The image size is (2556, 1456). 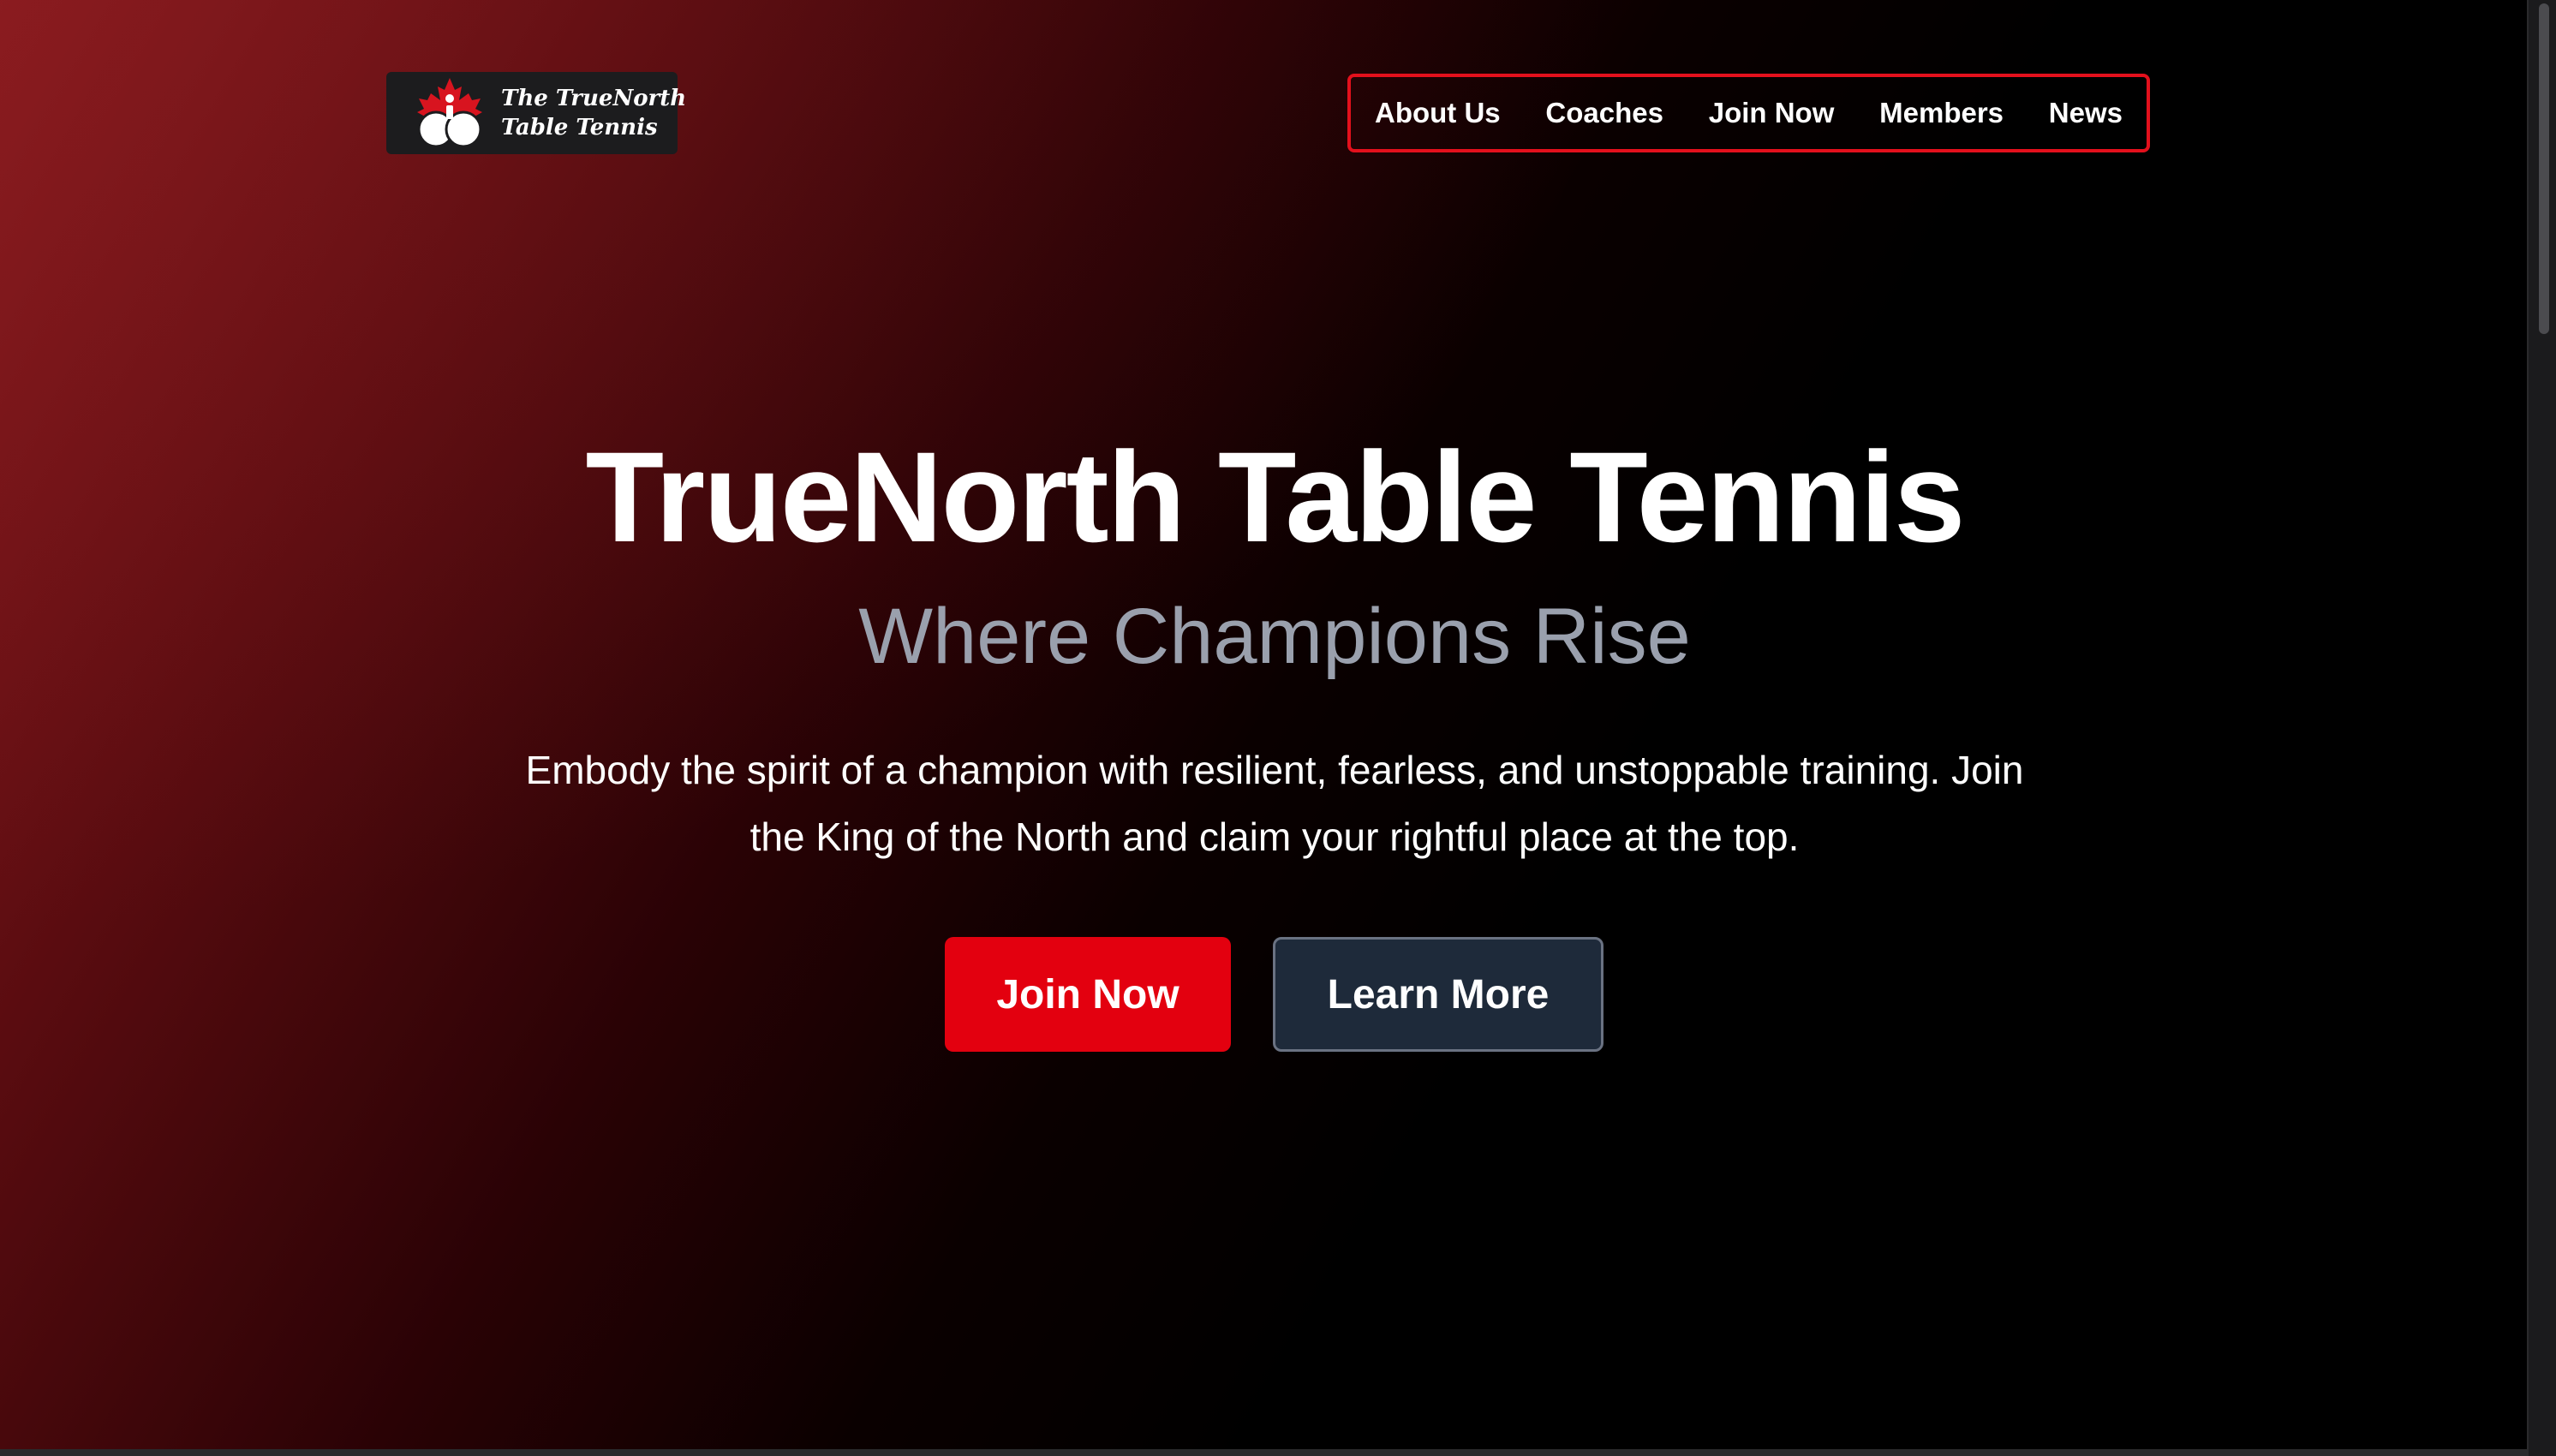 I want to click on hero-subtitle: Where Champions Rise, so click(x=1274, y=636).